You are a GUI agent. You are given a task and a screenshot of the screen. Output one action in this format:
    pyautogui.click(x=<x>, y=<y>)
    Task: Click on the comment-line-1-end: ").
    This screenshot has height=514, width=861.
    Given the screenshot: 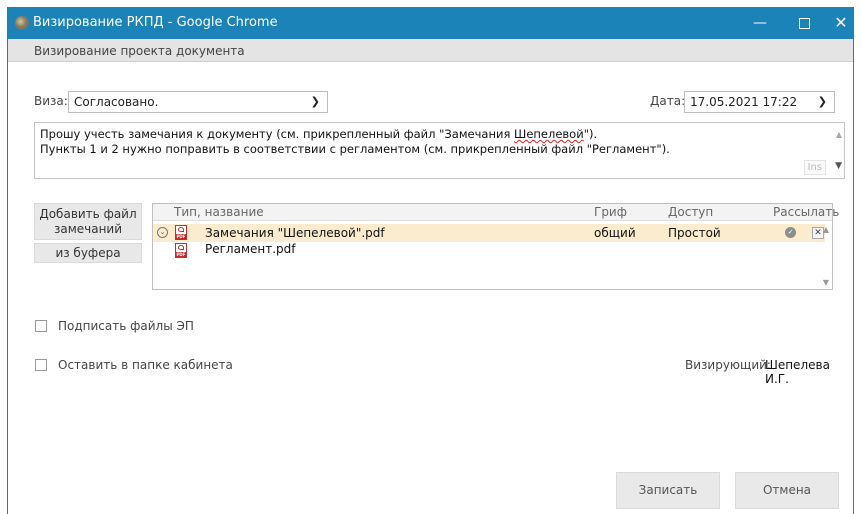 What is the action you would take?
    pyautogui.click(x=590, y=134)
    